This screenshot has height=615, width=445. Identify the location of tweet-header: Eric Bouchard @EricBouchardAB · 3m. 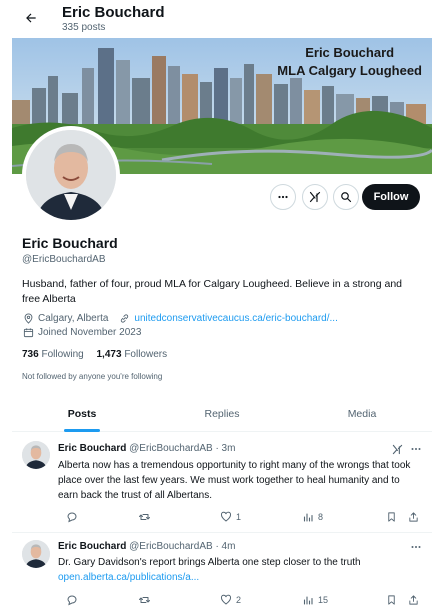
(146, 448).